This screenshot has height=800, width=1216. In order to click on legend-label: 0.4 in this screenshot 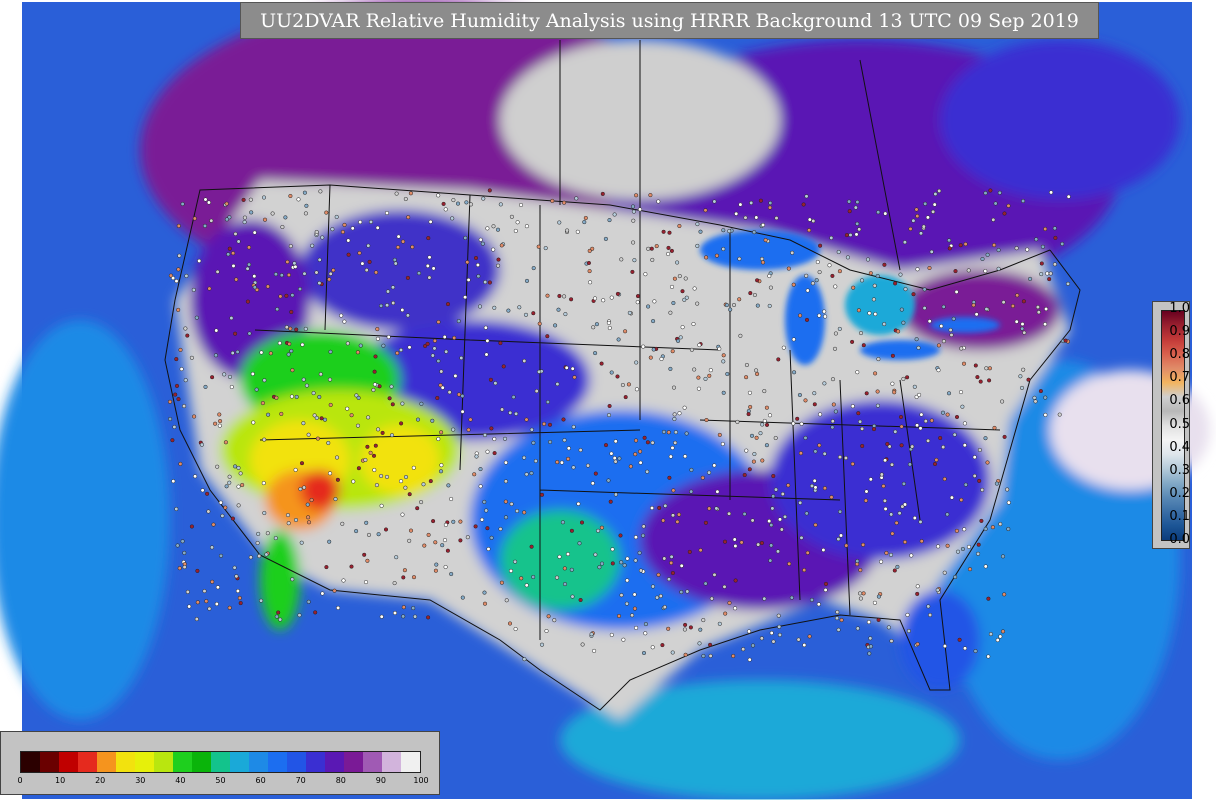, I will do `click(1179, 447)`.